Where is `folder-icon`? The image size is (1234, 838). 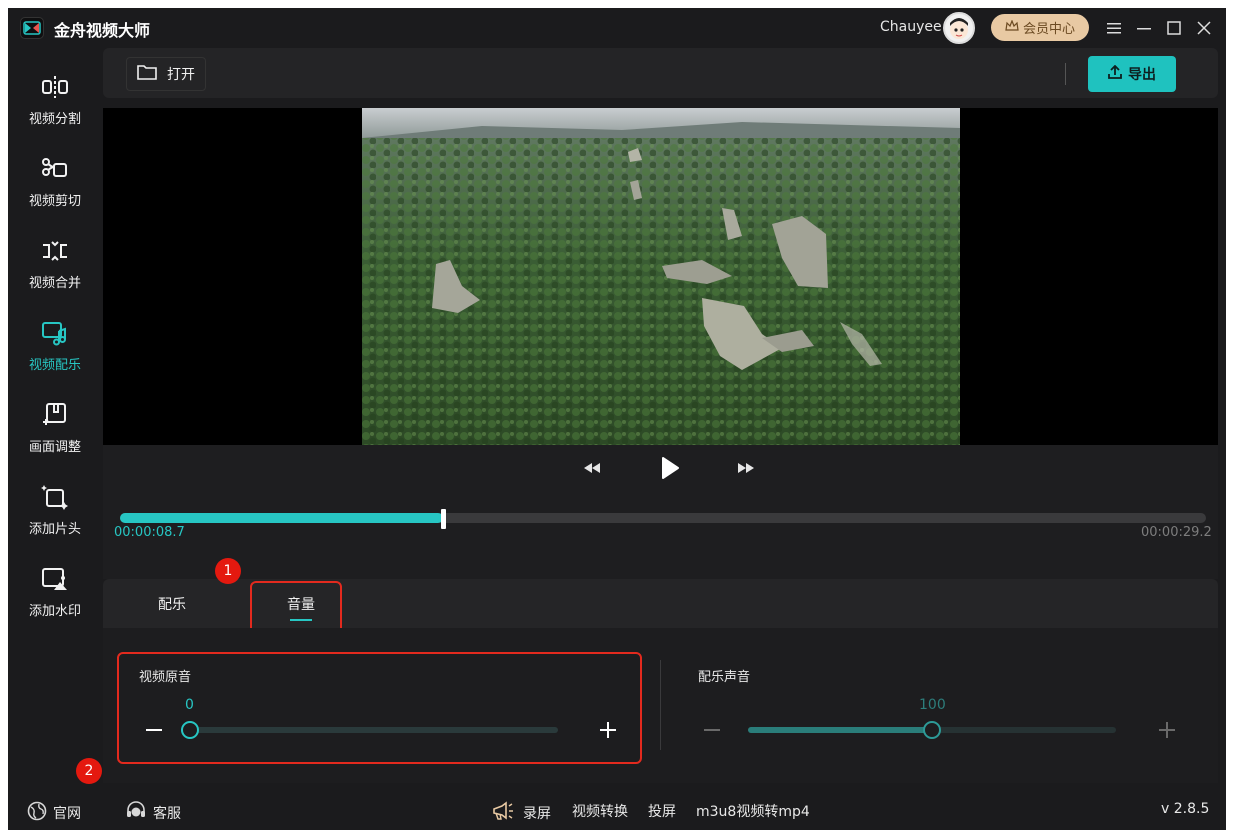 folder-icon is located at coordinates (147, 74).